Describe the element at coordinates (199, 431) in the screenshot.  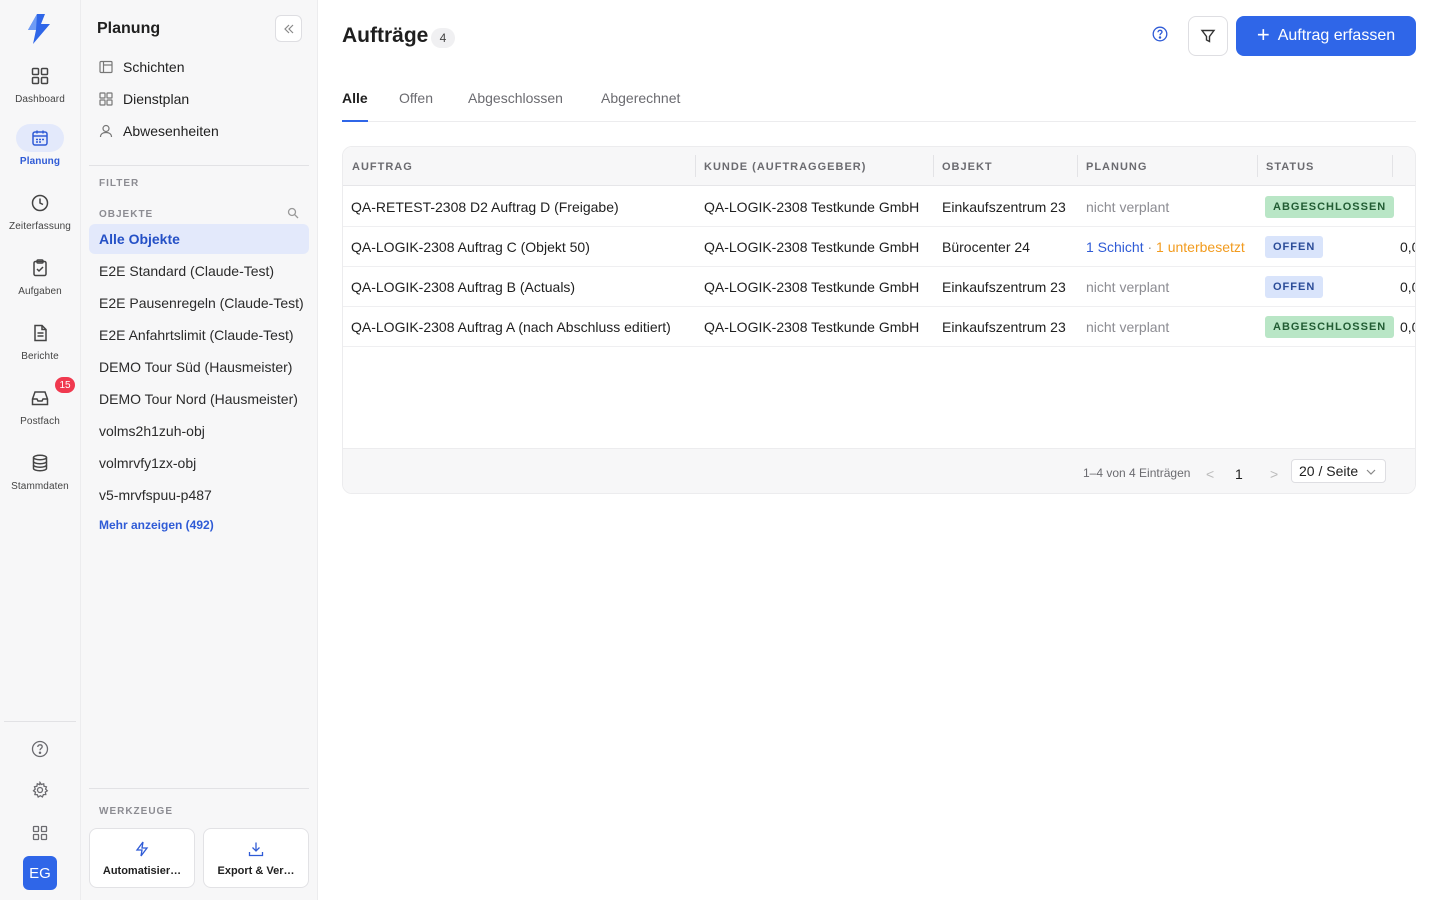
I see `object-item: volms2h1zuh-obj` at that location.